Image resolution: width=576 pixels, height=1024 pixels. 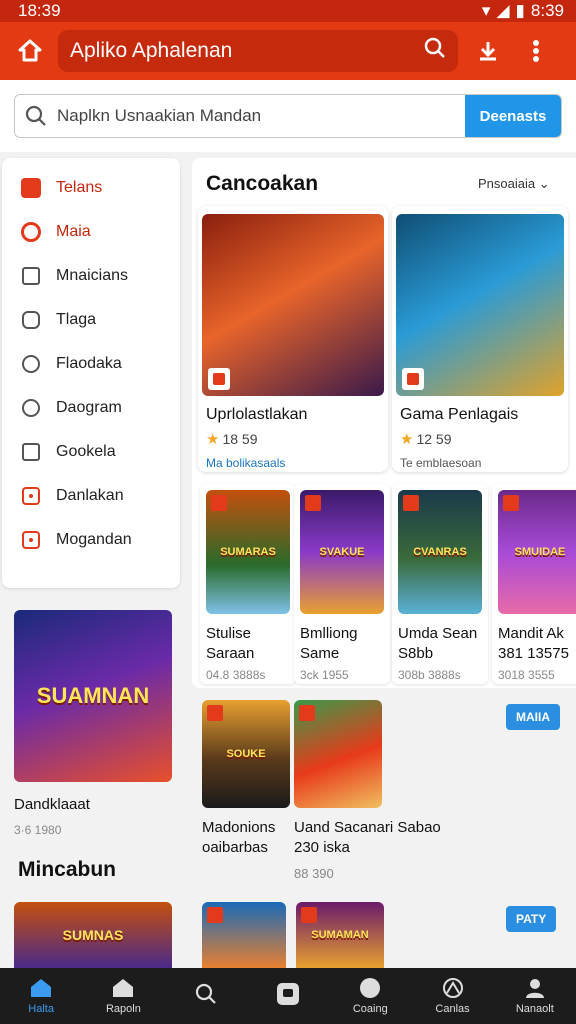 I want to click on game-card-large: Uprlolastlakan ★ 18 59 Ma bolikasaals, so click(x=293, y=339).